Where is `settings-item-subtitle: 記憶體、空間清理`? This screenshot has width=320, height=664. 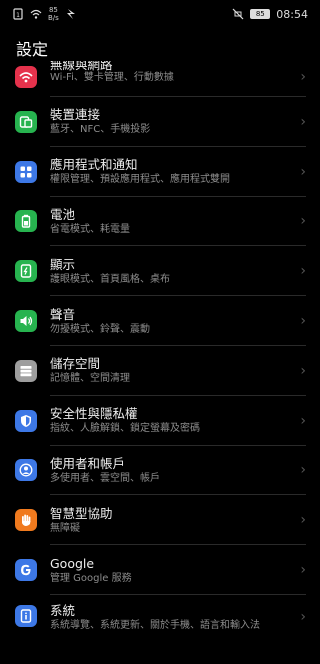
settings-item-subtitle: 記憶體、空間清理 is located at coordinates (90, 379).